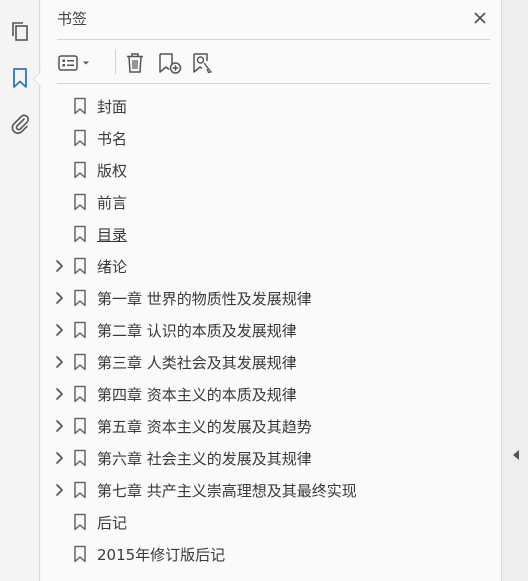  I want to click on bookmark-item: 后记, so click(271, 522).